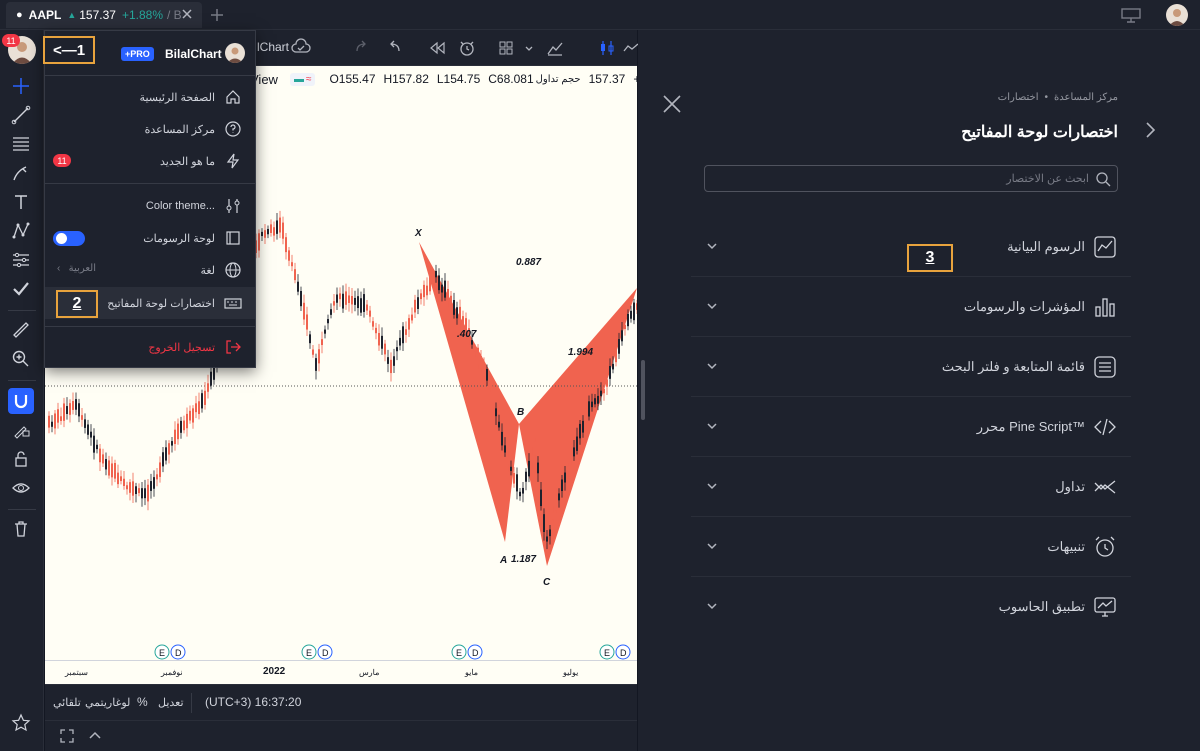 The width and height of the screenshot is (1200, 751). I want to click on language-current: العربية, so click(82, 268).